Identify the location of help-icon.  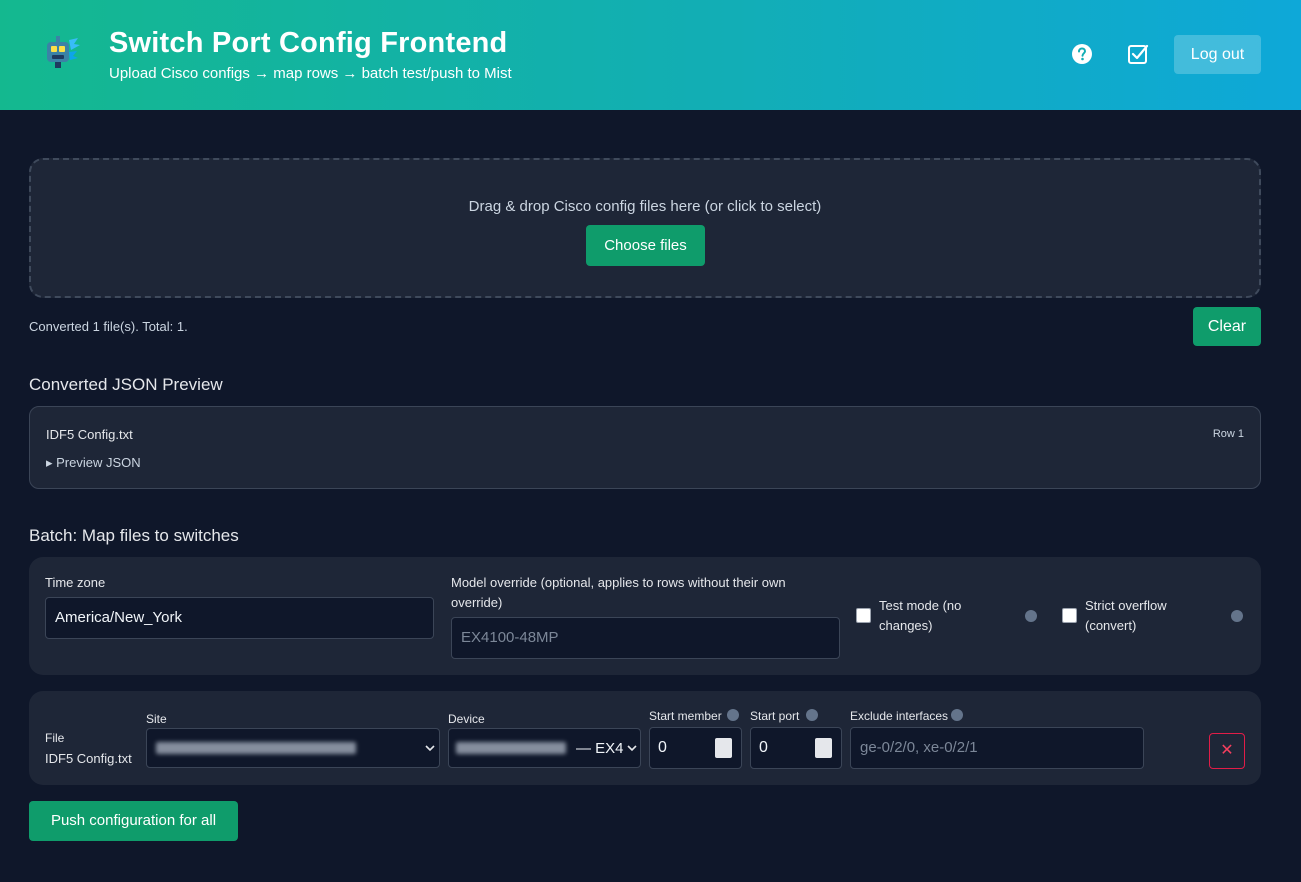
(1082, 54).